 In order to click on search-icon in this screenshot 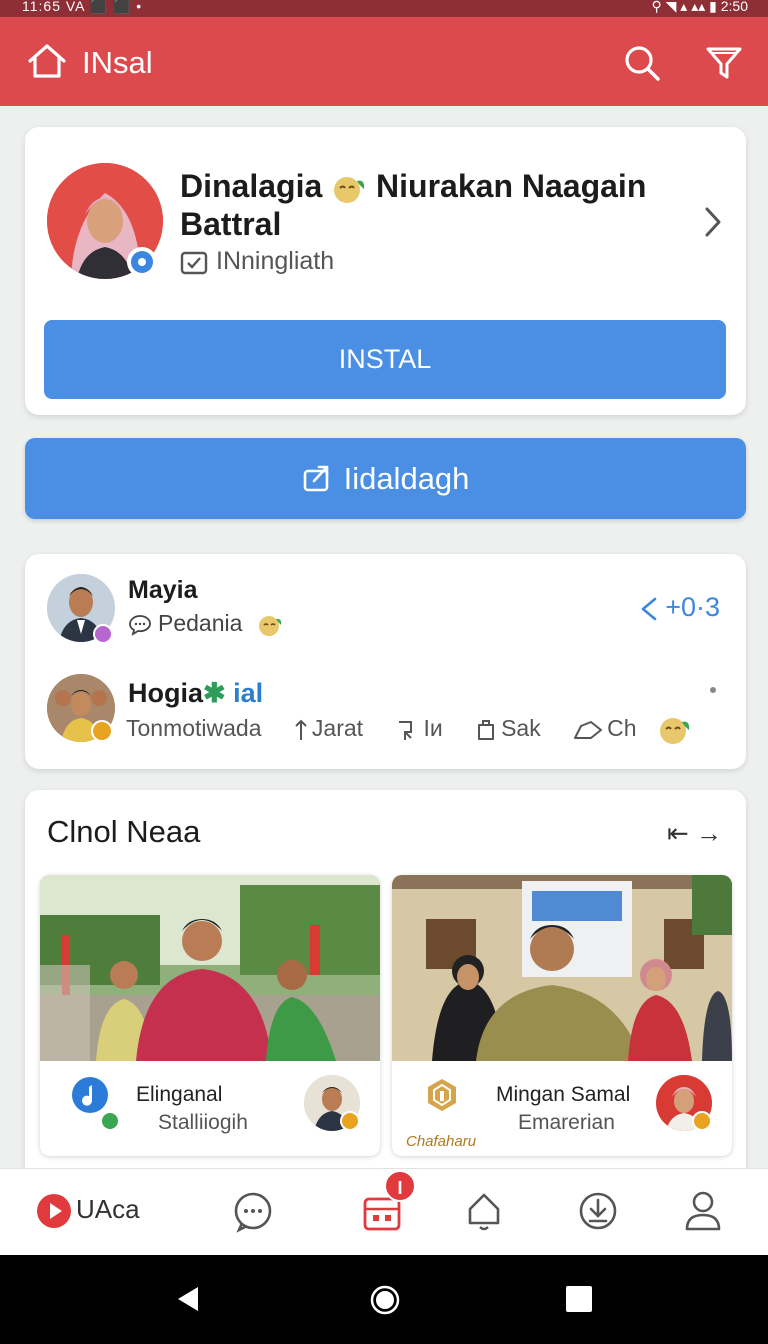, I will do `click(642, 63)`.